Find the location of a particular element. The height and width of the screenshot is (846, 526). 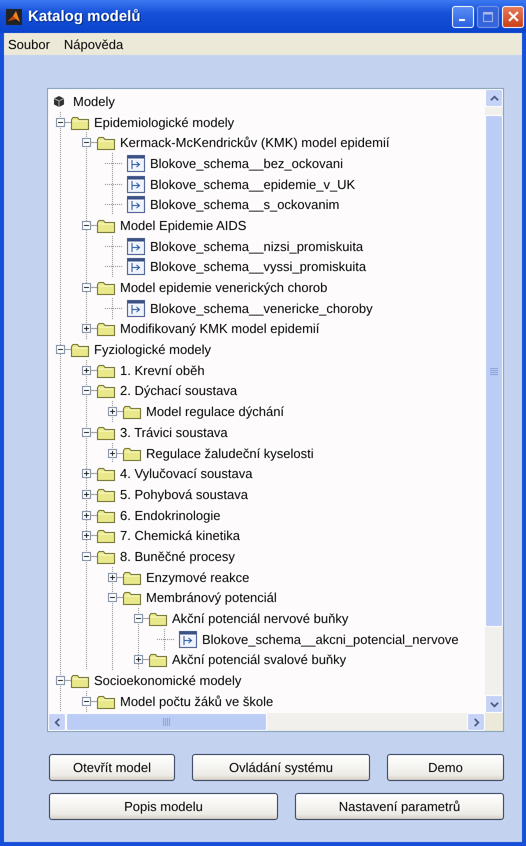

tree-item: Fyziologické modely is located at coordinates (153, 350).